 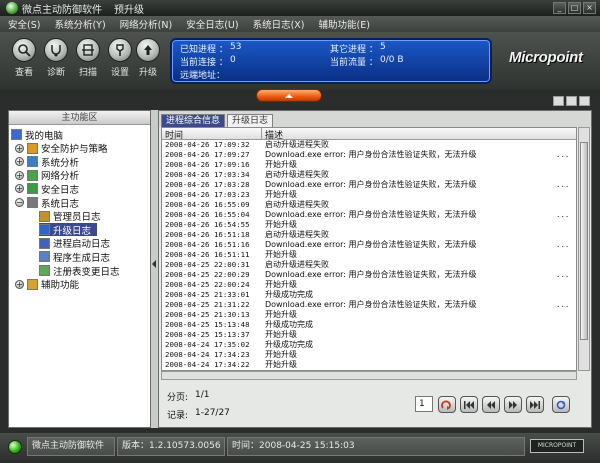 What do you see at coordinates (535, 404) in the screenshot?
I see `last-page-button` at bounding box center [535, 404].